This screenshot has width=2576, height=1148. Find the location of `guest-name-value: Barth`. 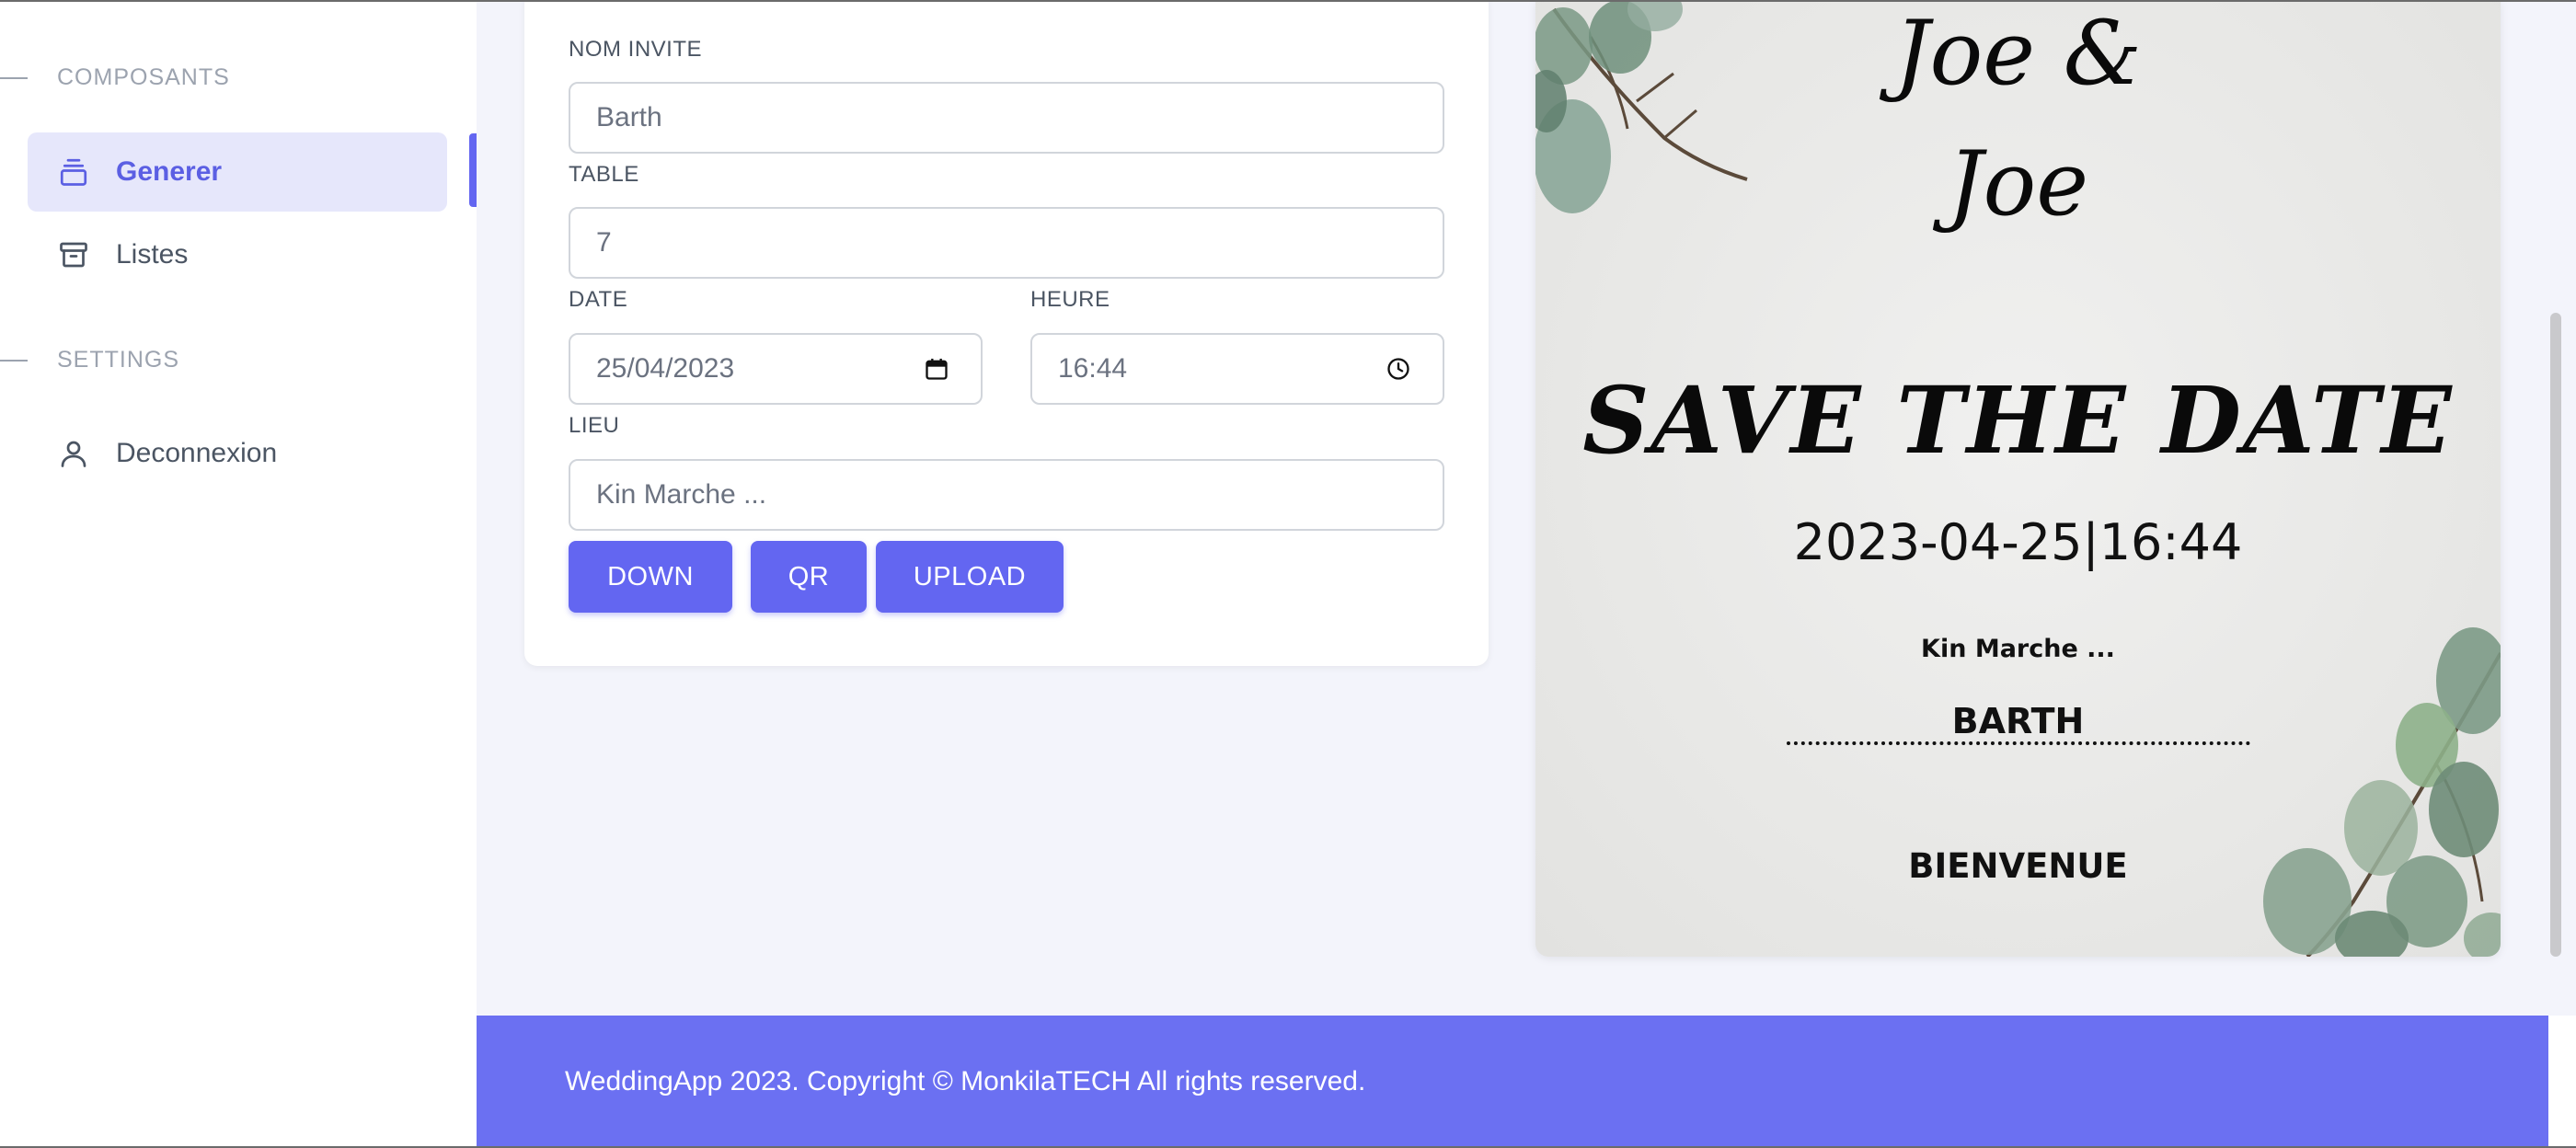

guest-name-value: Barth is located at coordinates (629, 117).